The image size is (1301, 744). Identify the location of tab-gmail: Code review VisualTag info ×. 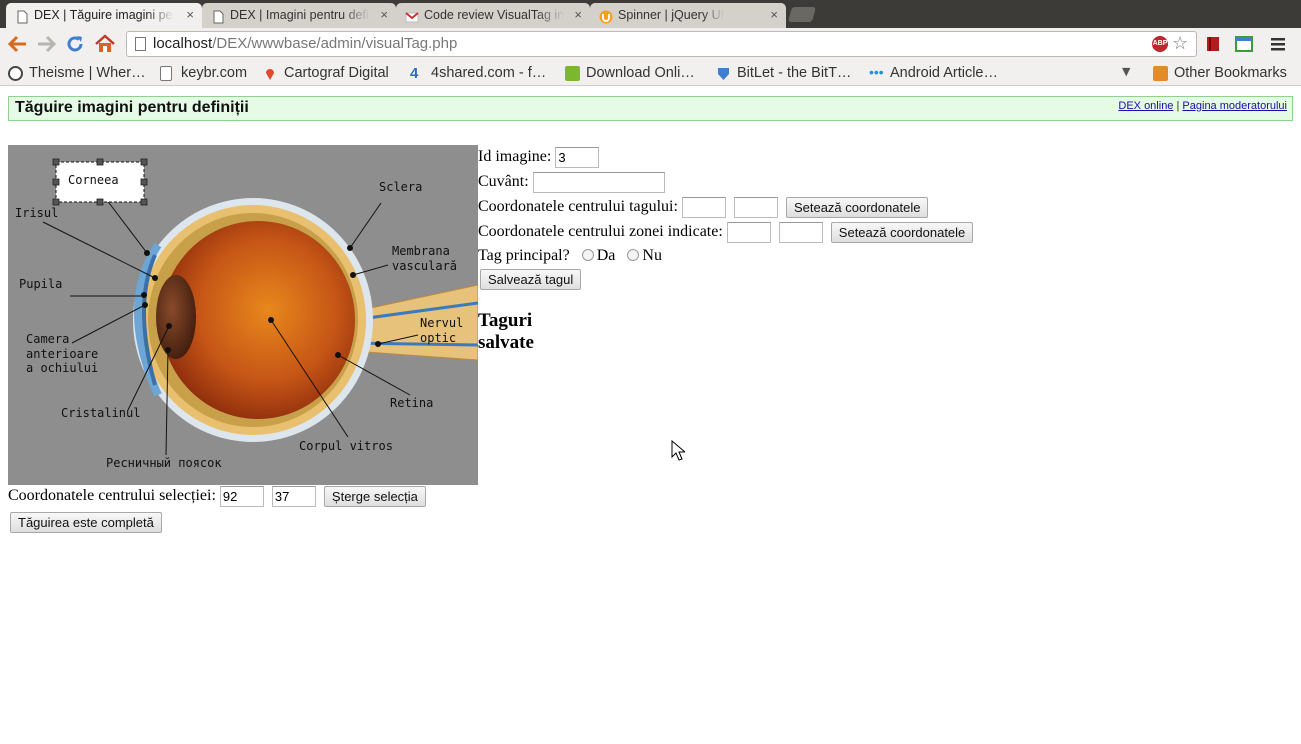
(493, 15).